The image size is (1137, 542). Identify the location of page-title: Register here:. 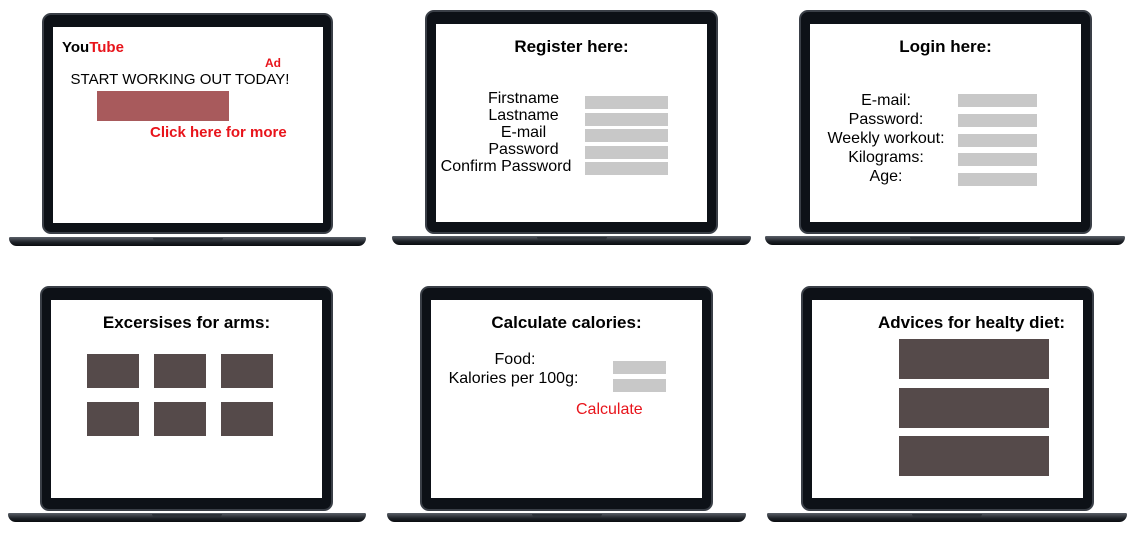
(571, 46).